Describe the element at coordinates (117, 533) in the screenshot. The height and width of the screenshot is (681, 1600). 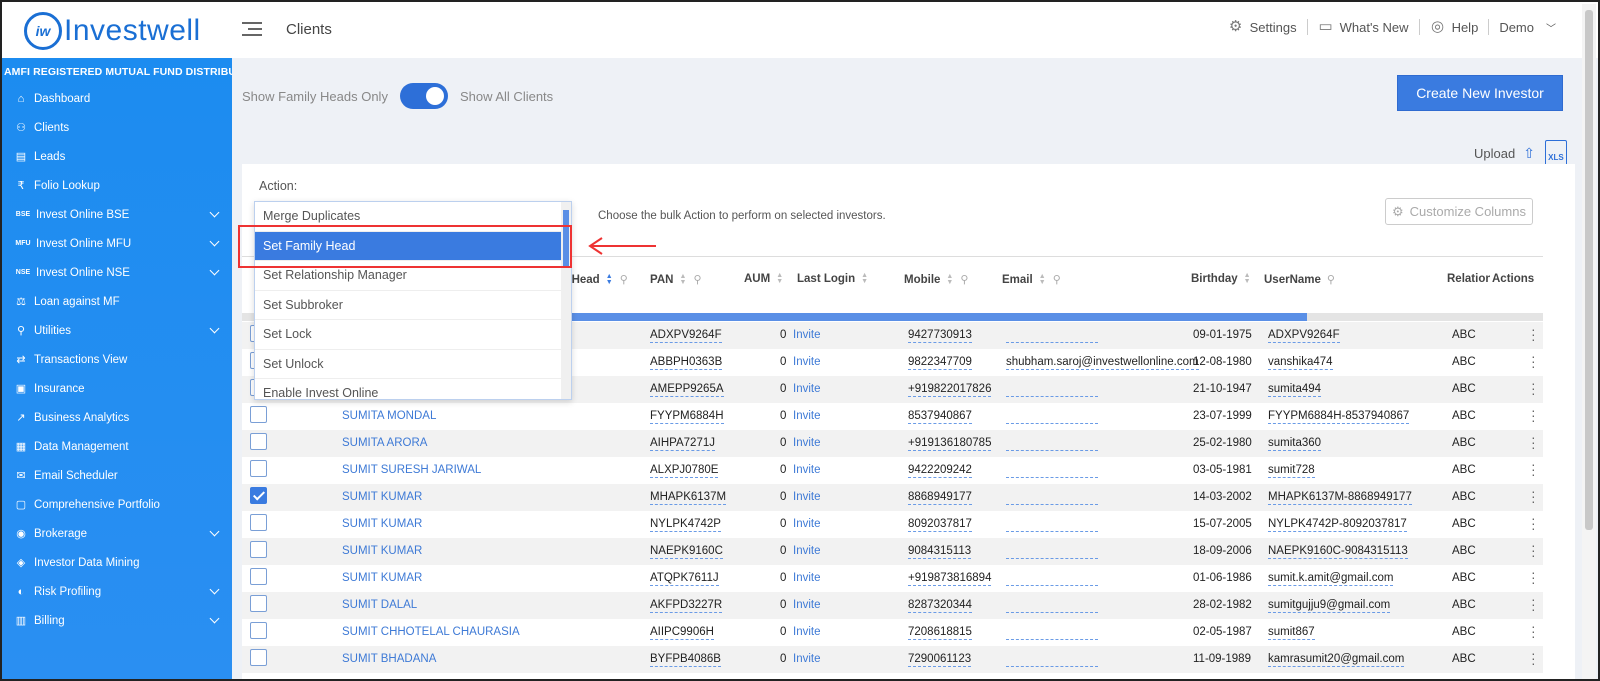
I see `sidebar-item-brokerage: ◉ Brokerage` at that location.